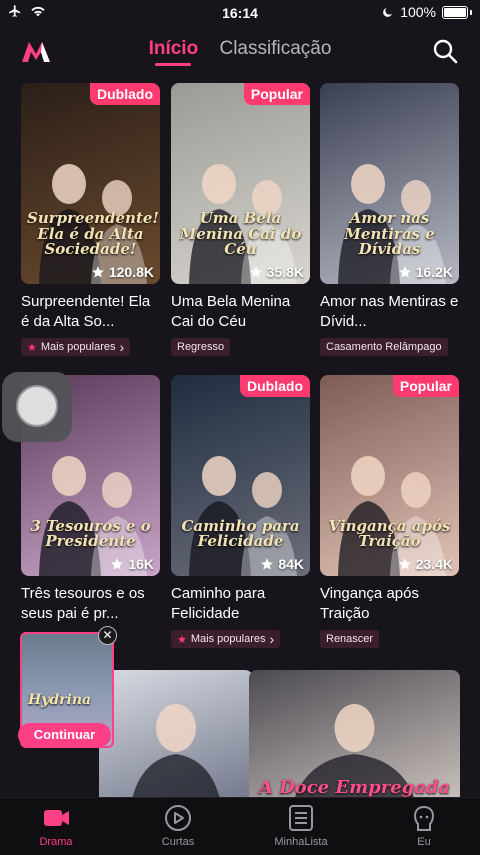 This screenshot has height=855, width=480. I want to click on bottom-nav: Drama Curtas MinhaLista Eu, so click(240, 826).